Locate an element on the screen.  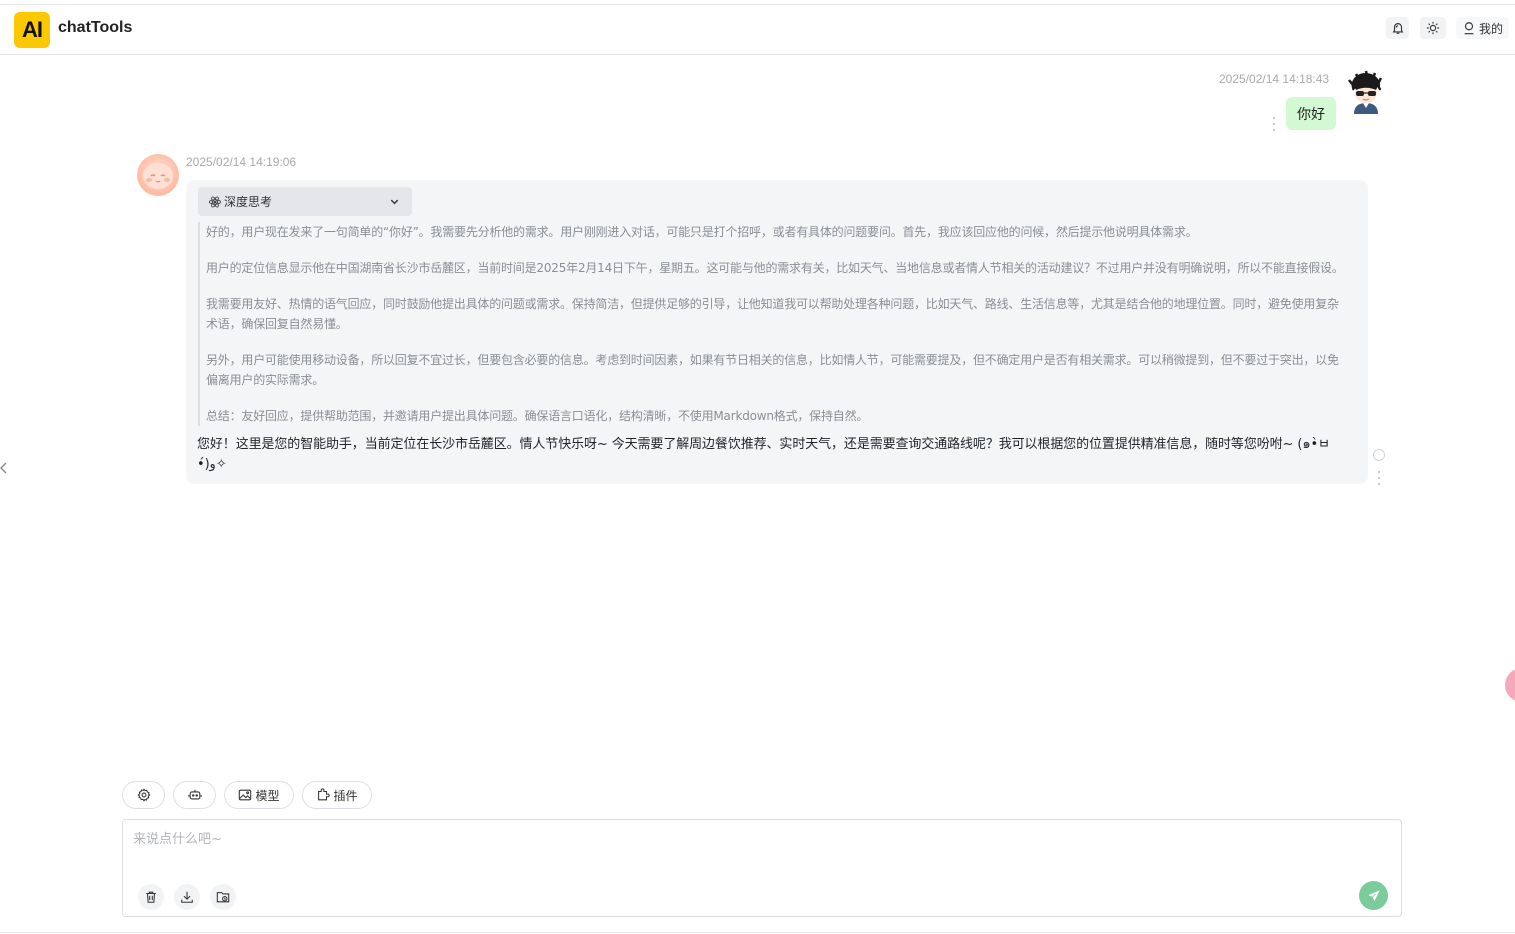
plugin-button-label: 插件 is located at coordinates (345, 795).